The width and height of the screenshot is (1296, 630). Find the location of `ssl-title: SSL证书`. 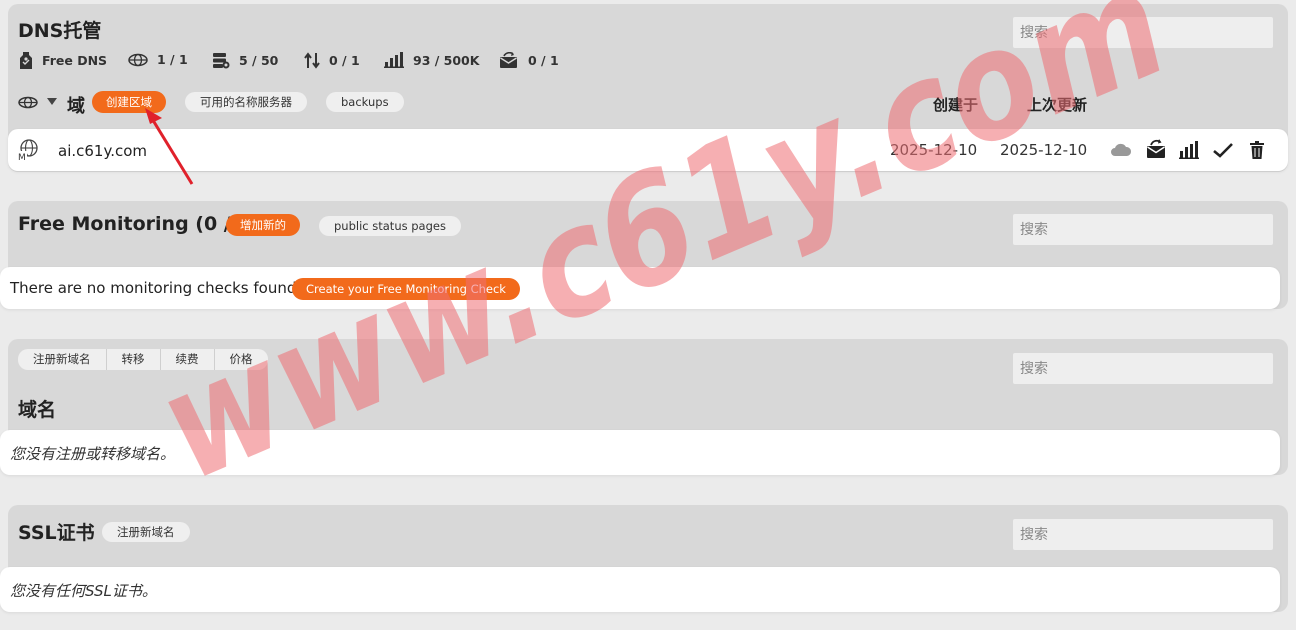

ssl-title: SSL证书 is located at coordinates (56, 533).